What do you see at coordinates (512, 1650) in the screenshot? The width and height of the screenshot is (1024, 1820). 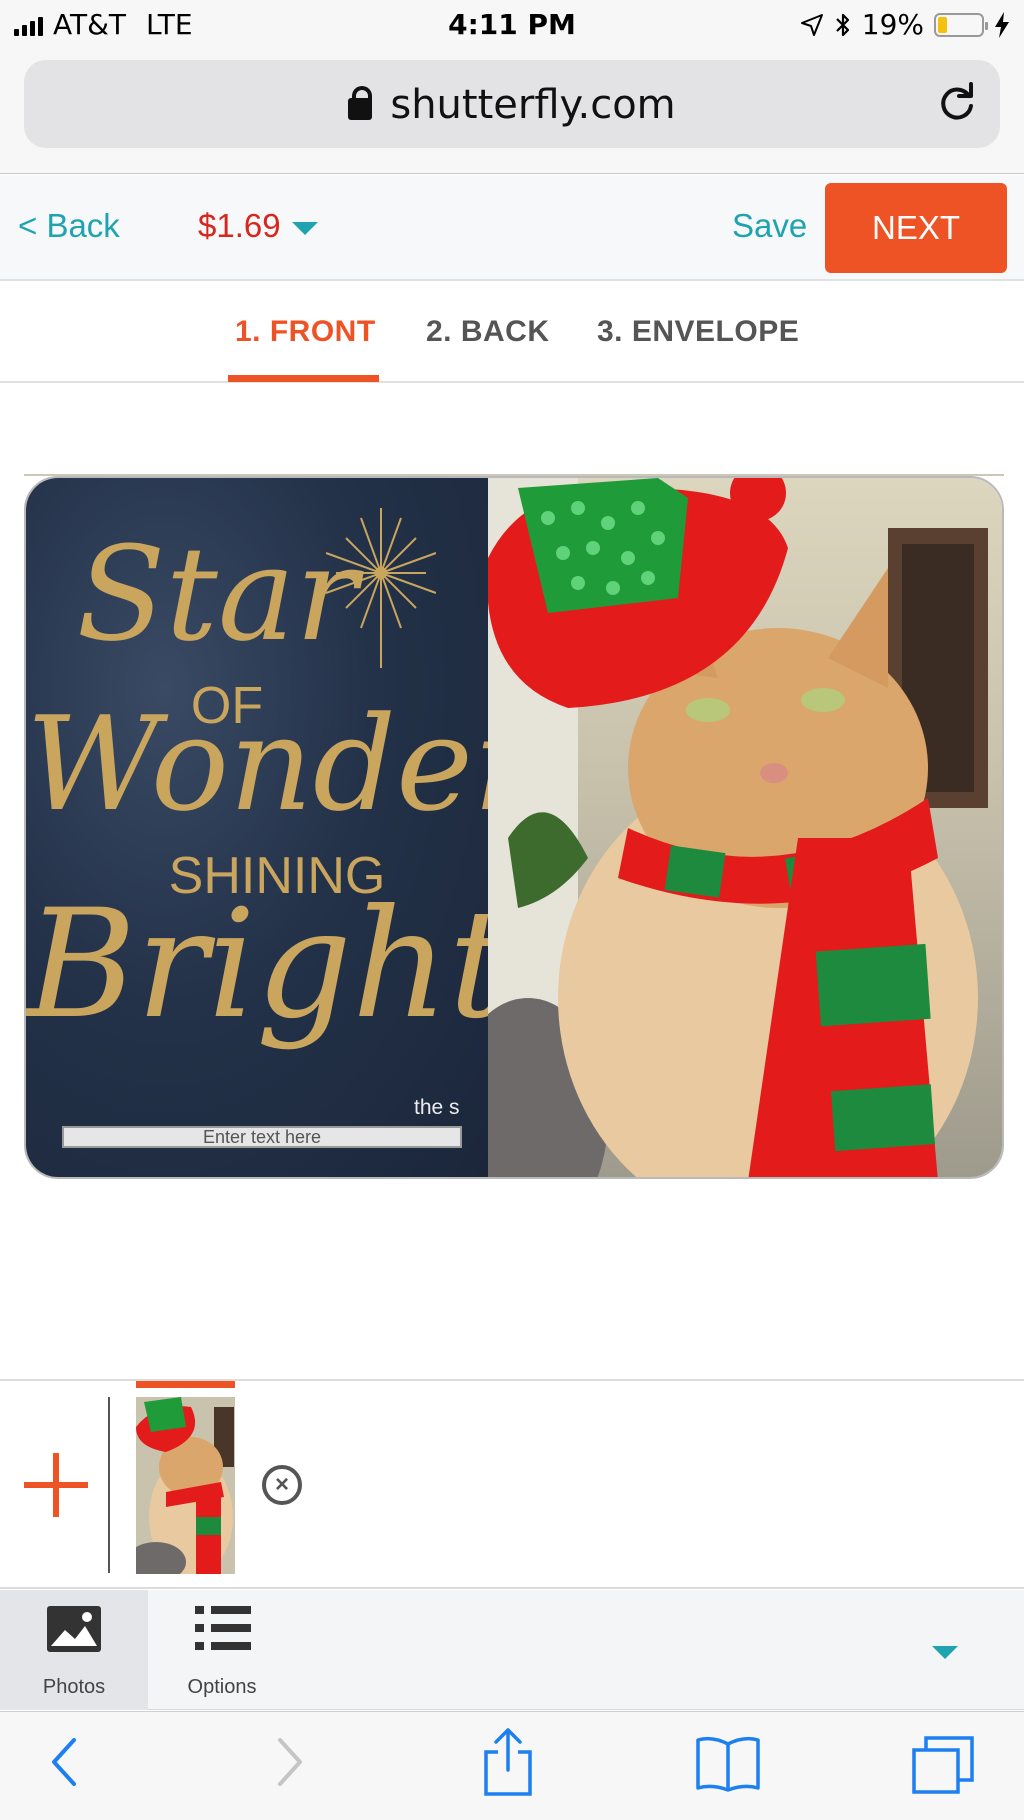 I see `tool-tabs: Photos Options` at bounding box center [512, 1650].